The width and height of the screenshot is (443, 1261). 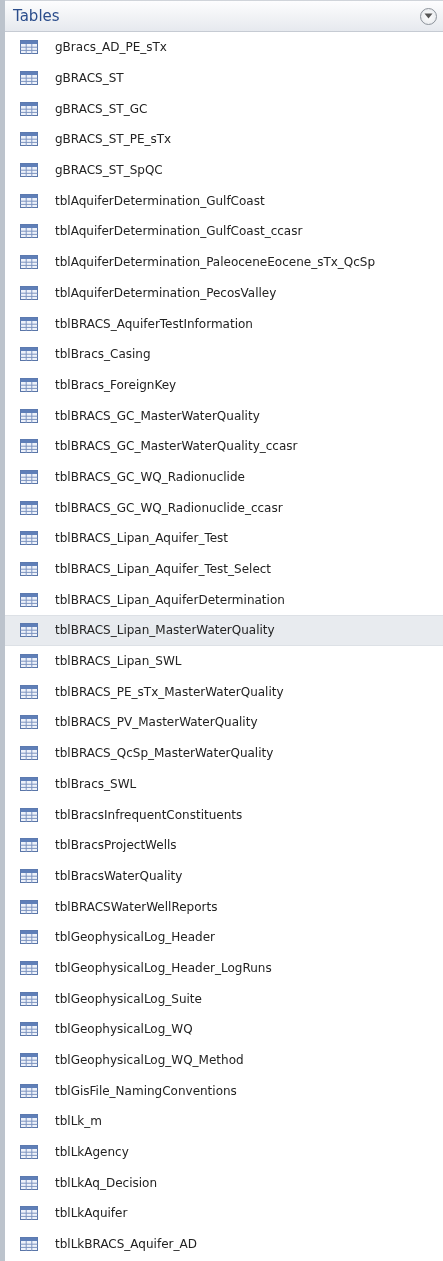 I want to click on table-list-item: tblBRACS_Lipan_Aquifer_Test, so click(x=224, y=538).